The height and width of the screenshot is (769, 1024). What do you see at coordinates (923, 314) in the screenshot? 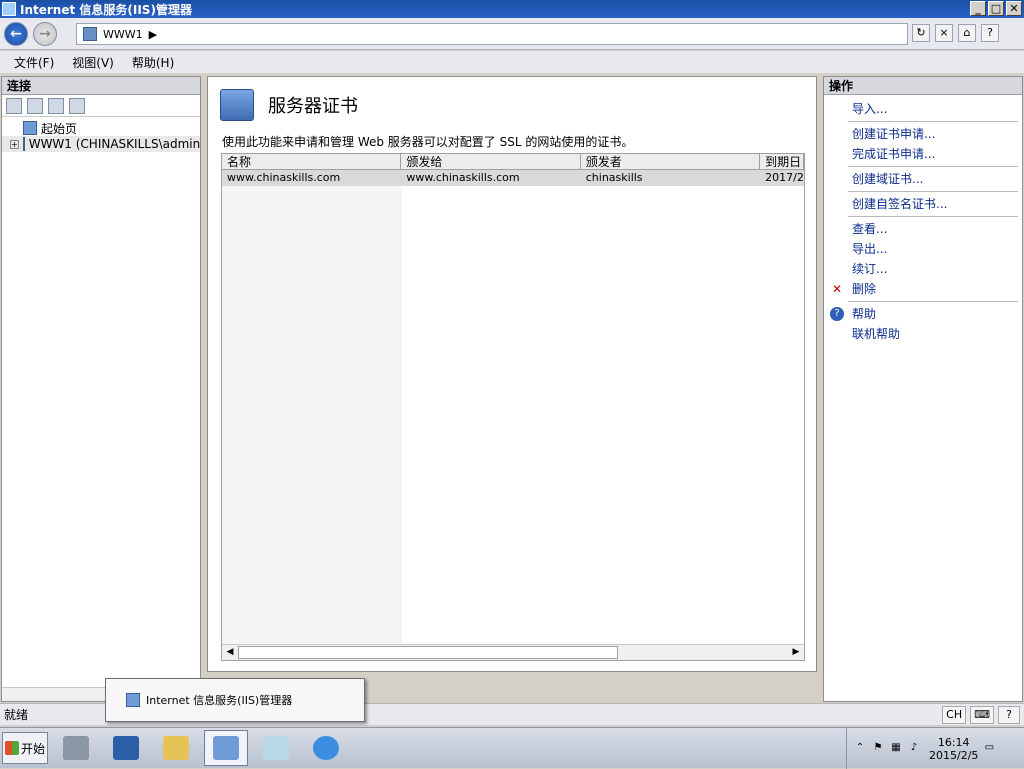
I see `action-help: ? 帮助` at bounding box center [923, 314].